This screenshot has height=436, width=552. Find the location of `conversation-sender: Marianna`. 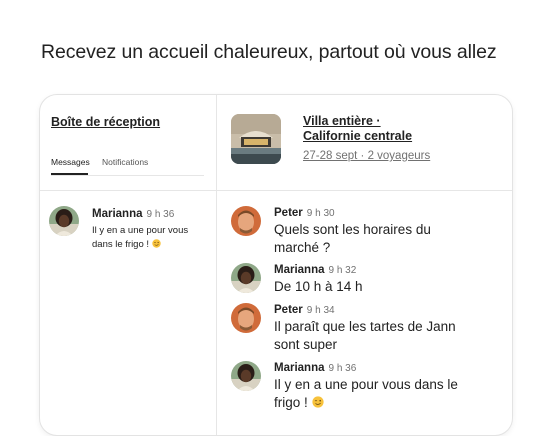

conversation-sender: Marianna is located at coordinates (117, 214).